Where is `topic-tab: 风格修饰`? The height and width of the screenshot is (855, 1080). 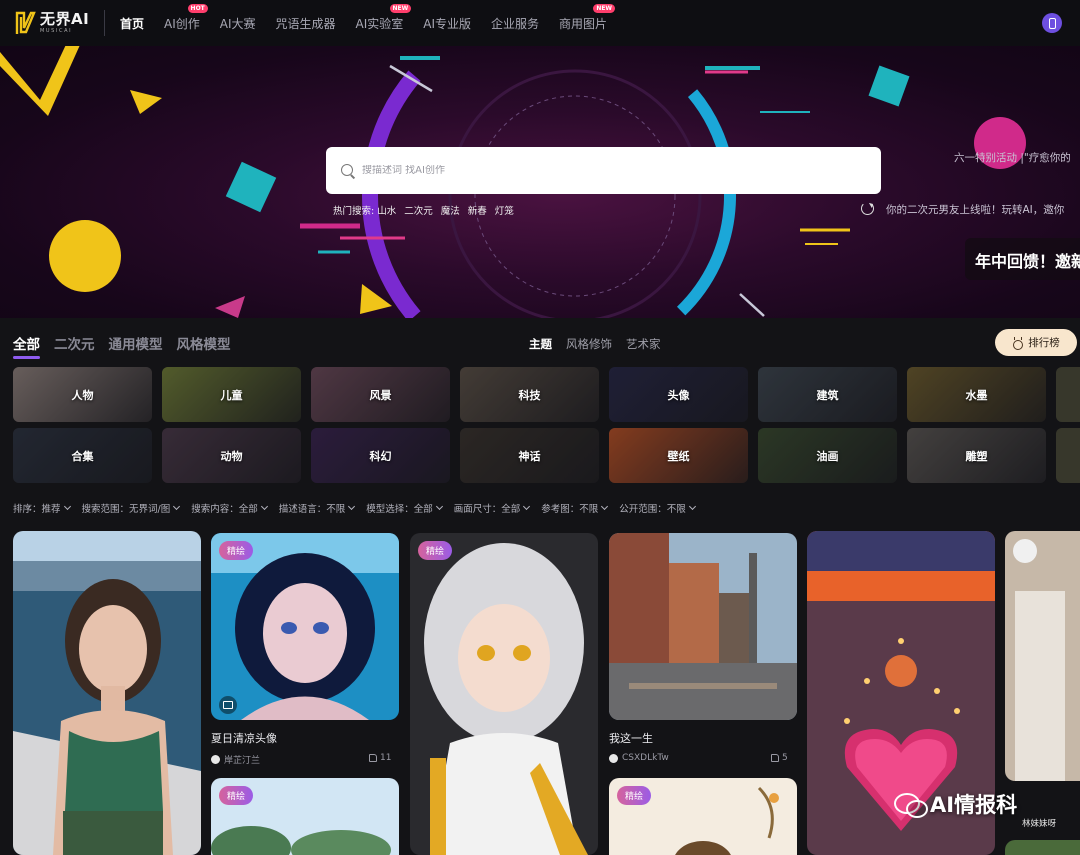
topic-tab: 风格修饰 is located at coordinates (589, 344).